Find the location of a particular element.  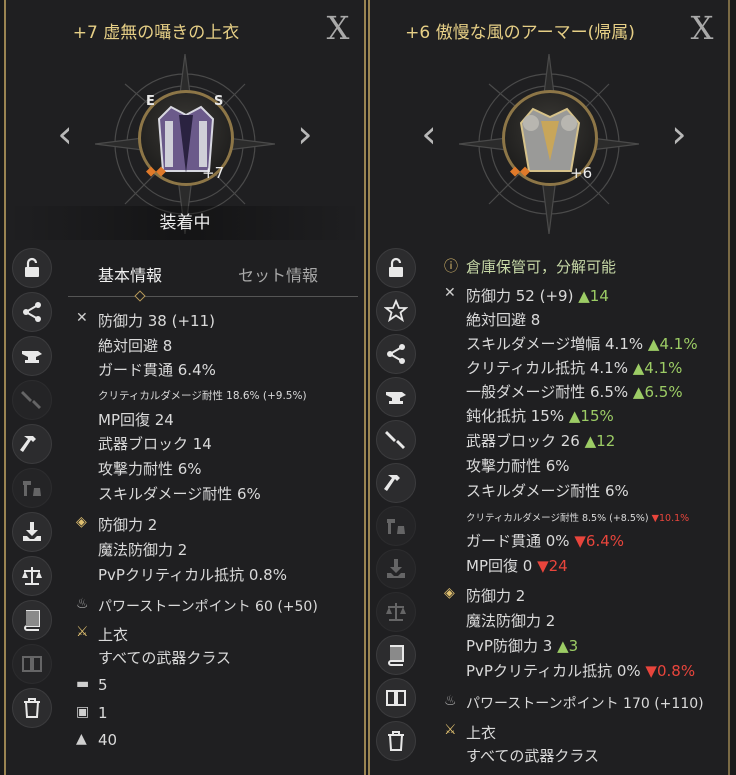

item-portrait-area: E S ◆◆ +7 ‹ › 装着中 is located at coordinates (185, 144).